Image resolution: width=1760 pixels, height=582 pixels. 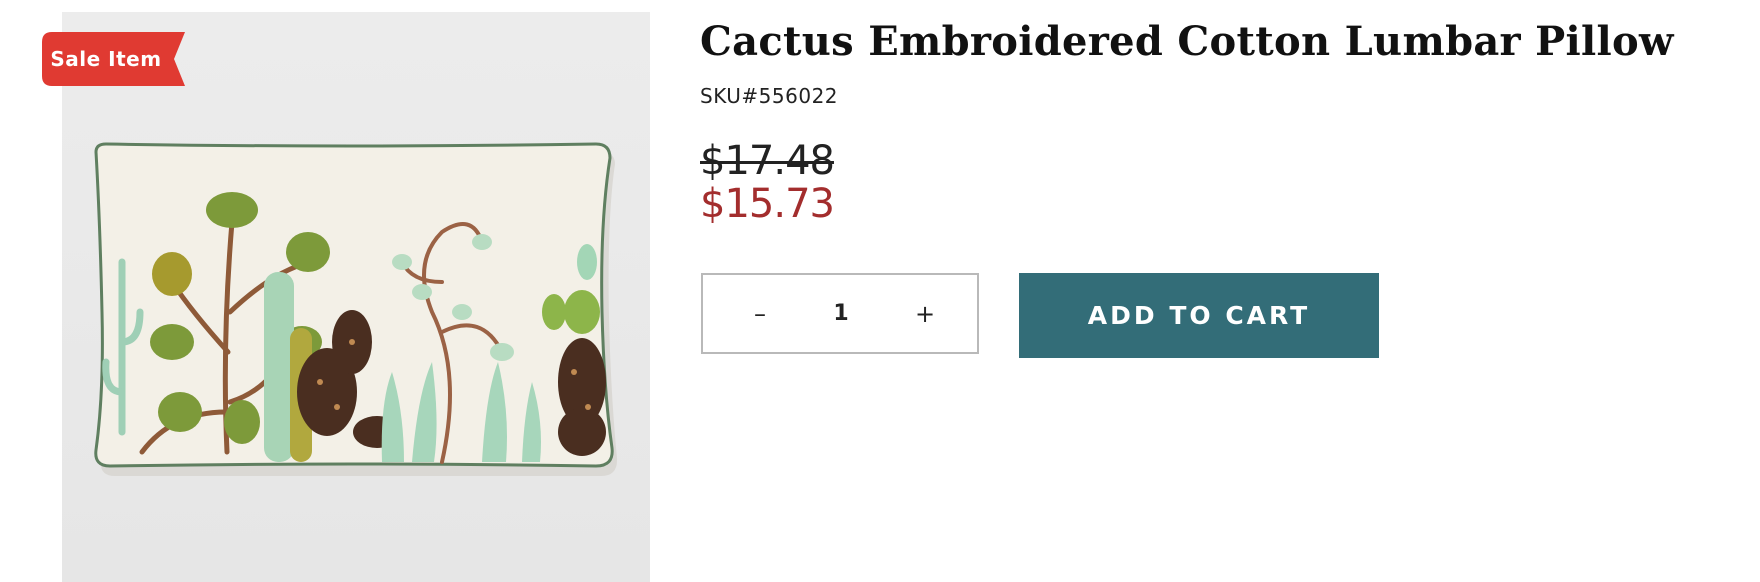 I want to click on quantity-stepper: – +, so click(x=840, y=313).